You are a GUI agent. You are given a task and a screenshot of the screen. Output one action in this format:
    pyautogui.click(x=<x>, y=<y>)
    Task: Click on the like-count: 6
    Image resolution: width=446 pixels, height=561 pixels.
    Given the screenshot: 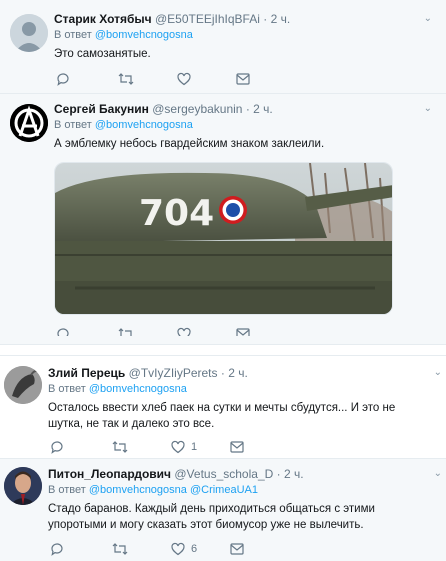 What is the action you would take?
    pyautogui.click(x=194, y=549)
    